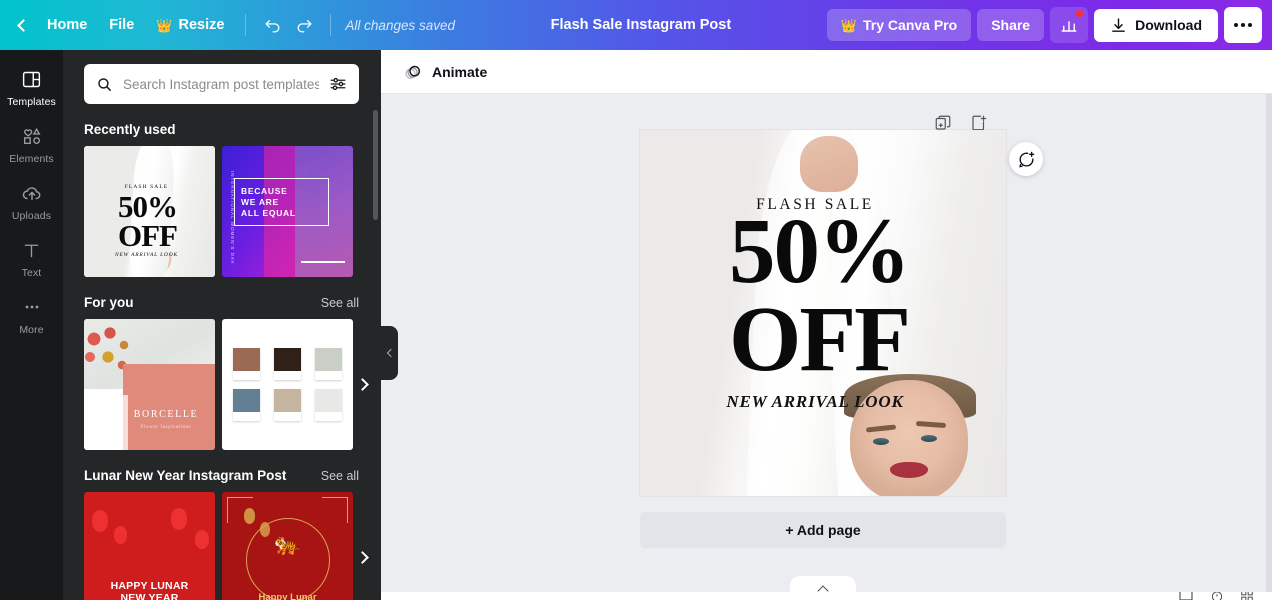 The image size is (1272, 600). I want to click on templates-icon, so click(32, 79).